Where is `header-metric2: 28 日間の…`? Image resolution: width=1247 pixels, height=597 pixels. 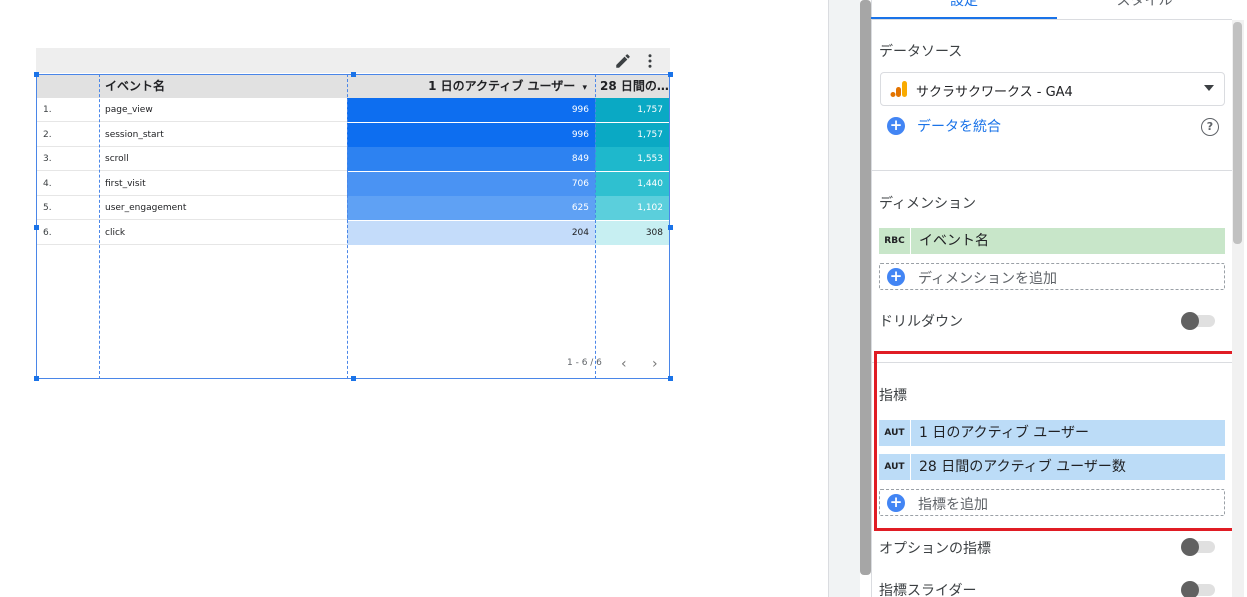
header-metric2: 28 日間の… is located at coordinates (634, 86).